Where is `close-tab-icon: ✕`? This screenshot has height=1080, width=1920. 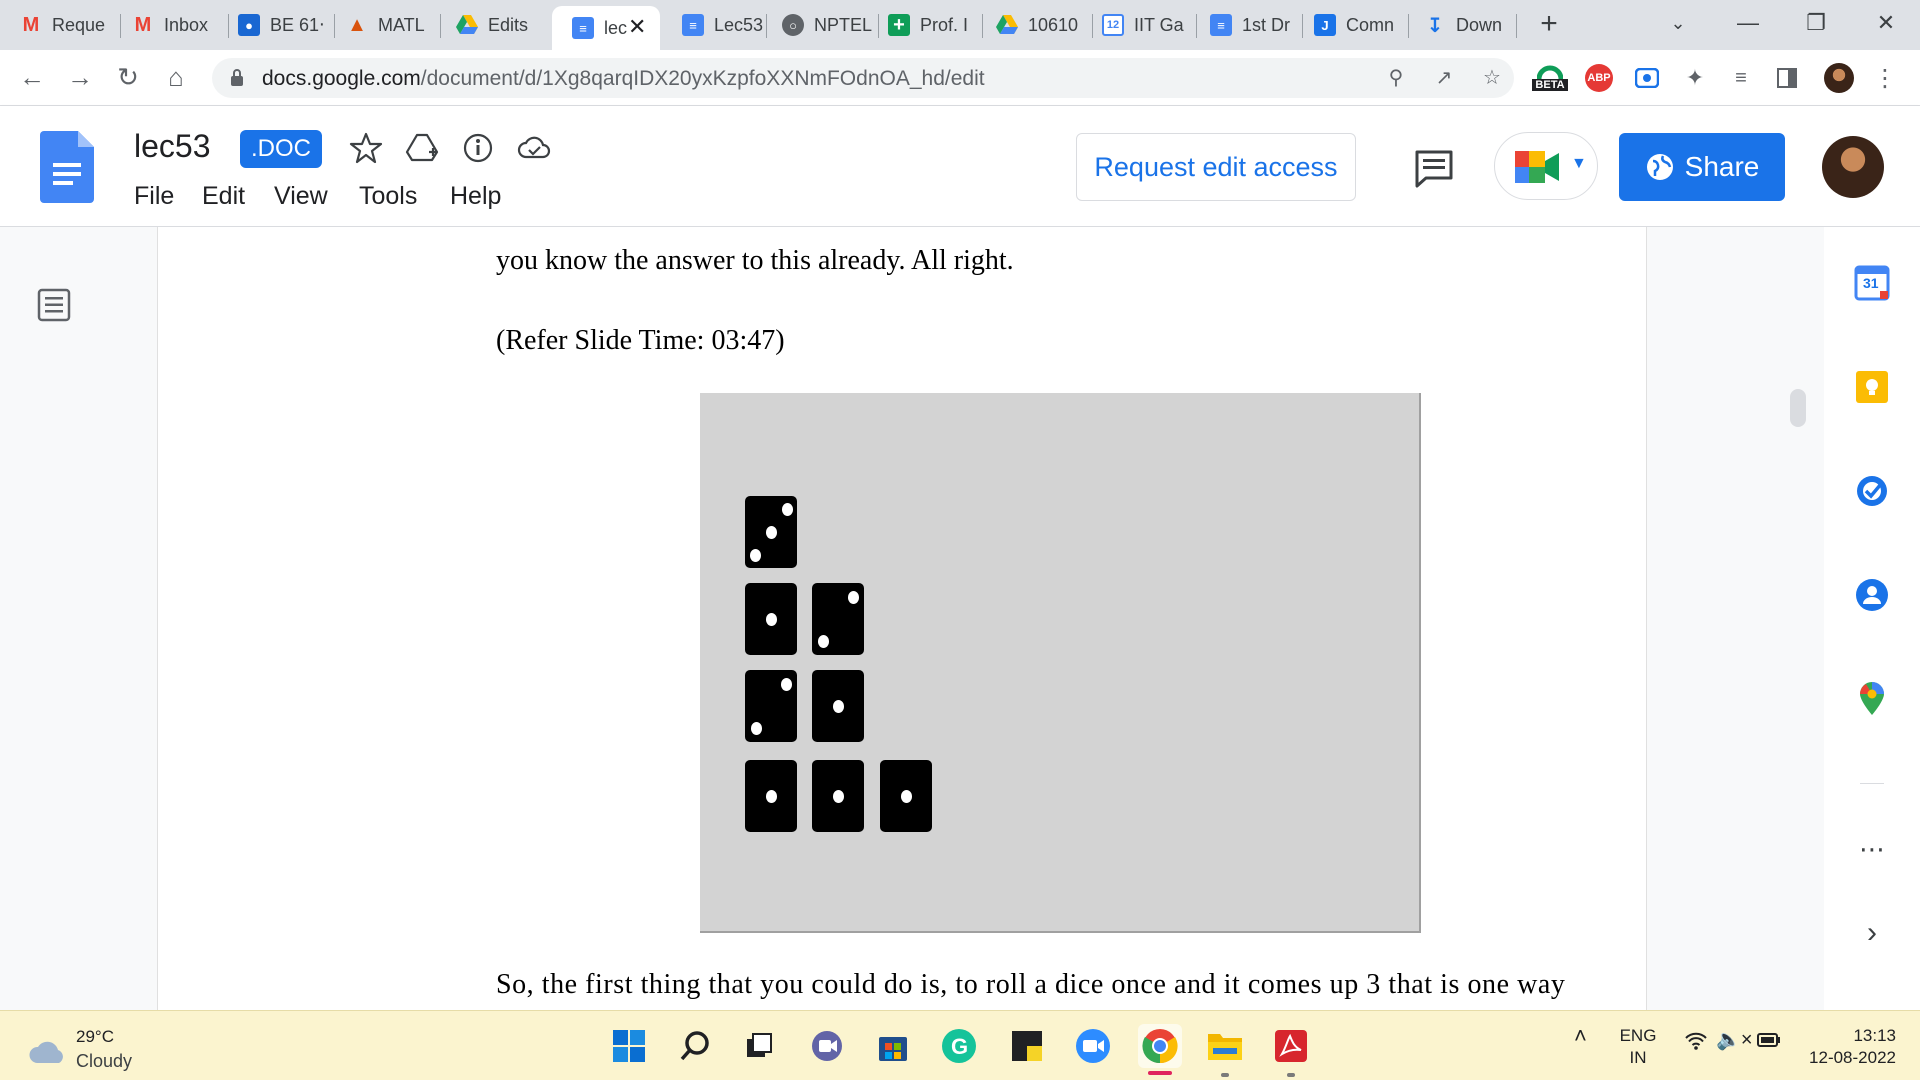
close-tab-icon: ✕ is located at coordinates (637, 27).